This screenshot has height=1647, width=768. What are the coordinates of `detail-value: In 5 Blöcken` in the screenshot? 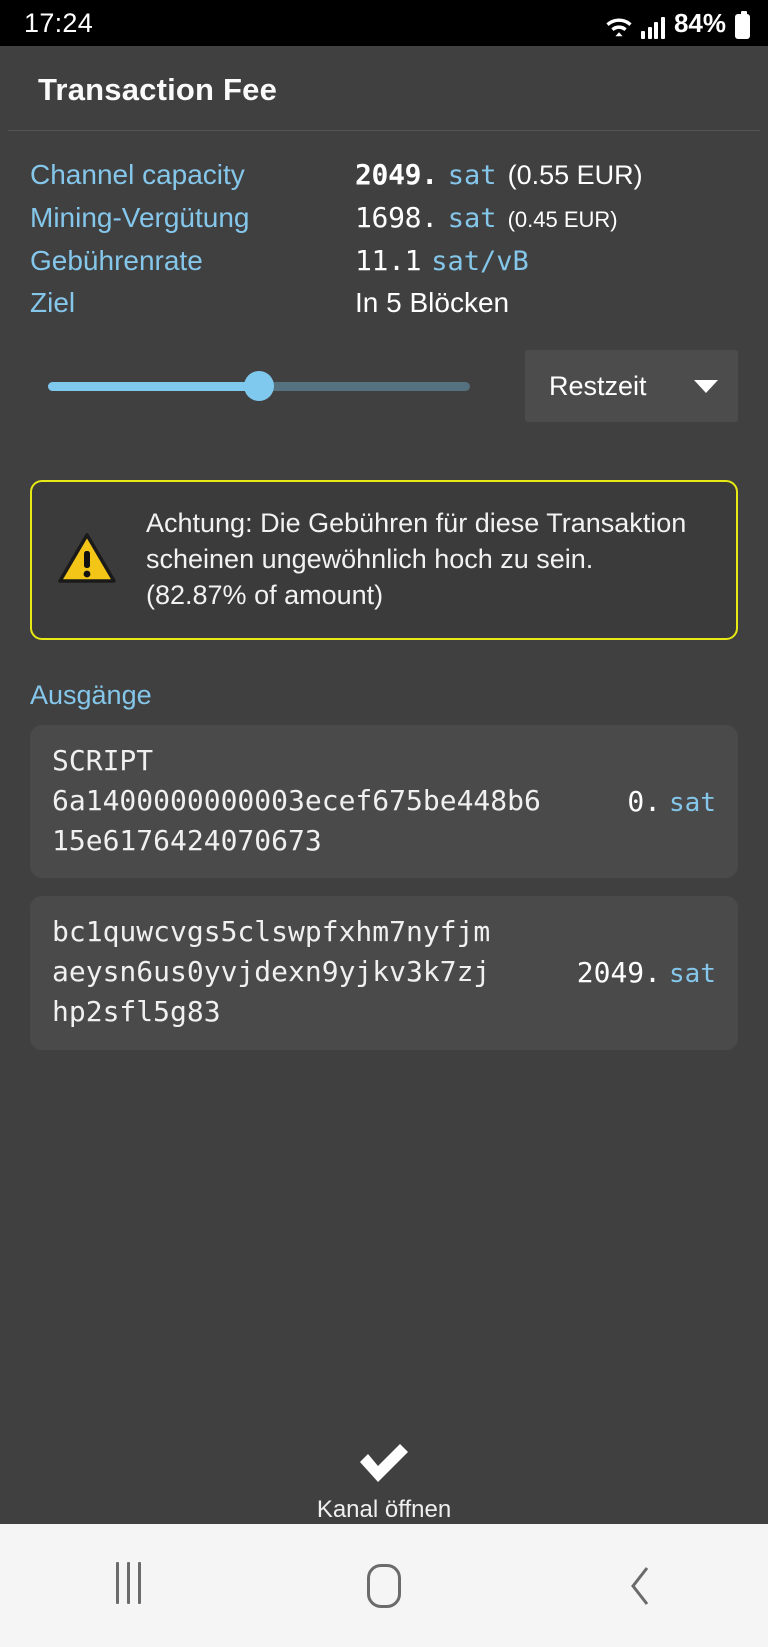 It's located at (432, 303).